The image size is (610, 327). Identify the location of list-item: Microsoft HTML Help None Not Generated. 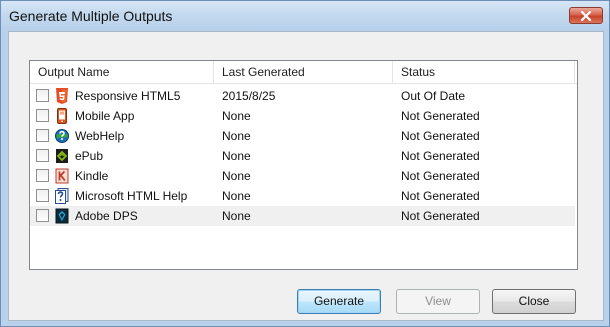
(302, 196).